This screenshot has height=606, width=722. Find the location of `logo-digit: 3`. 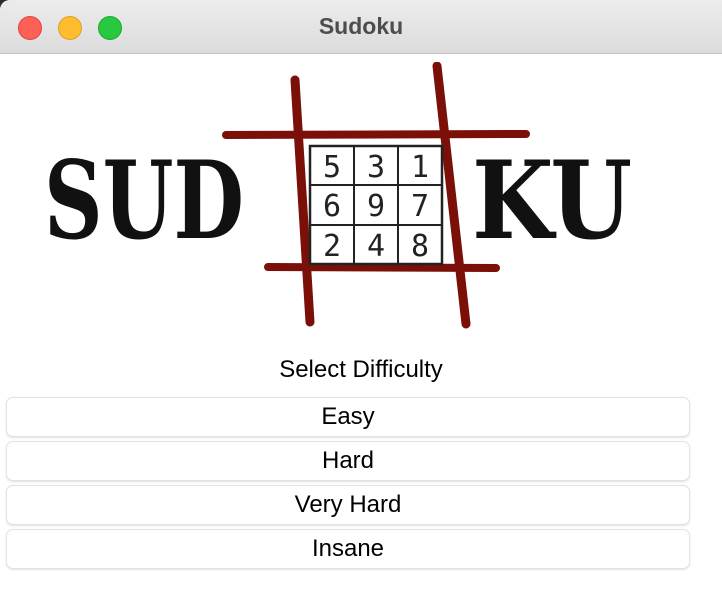

logo-digit: 3 is located at coordinates (376, 167).